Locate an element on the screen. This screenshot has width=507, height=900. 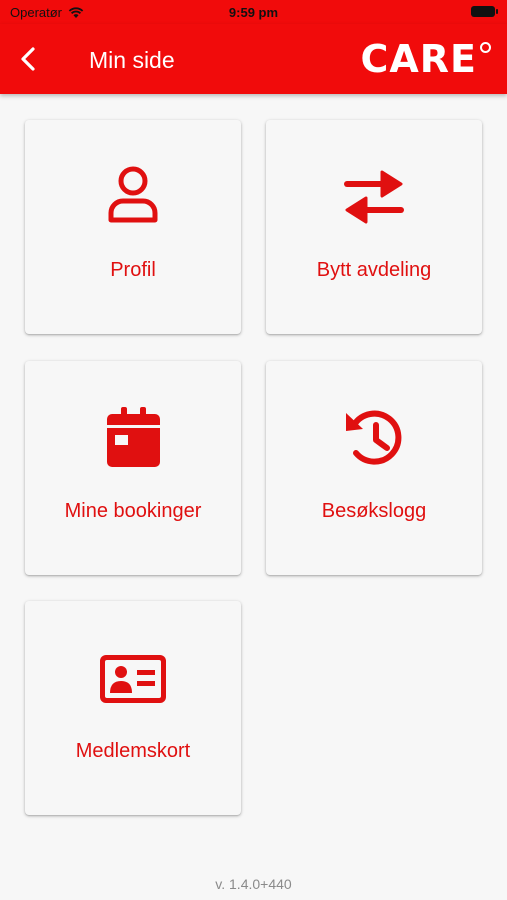
id-card-icon is located at coordinates (133, 679).